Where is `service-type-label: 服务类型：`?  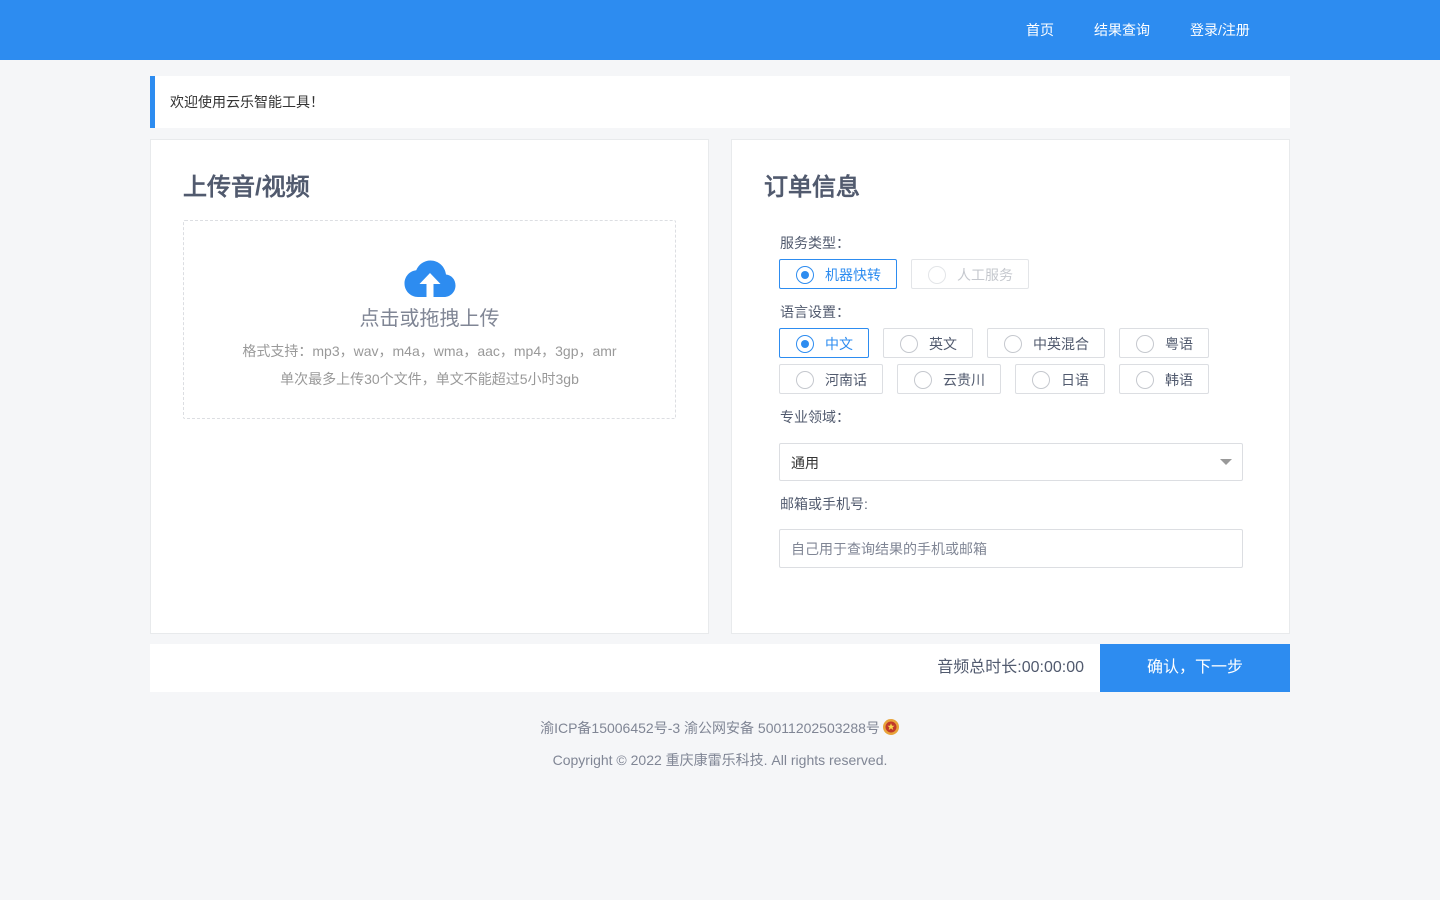
service-type-label: 服务类型： is located at coordinates (815, 243).